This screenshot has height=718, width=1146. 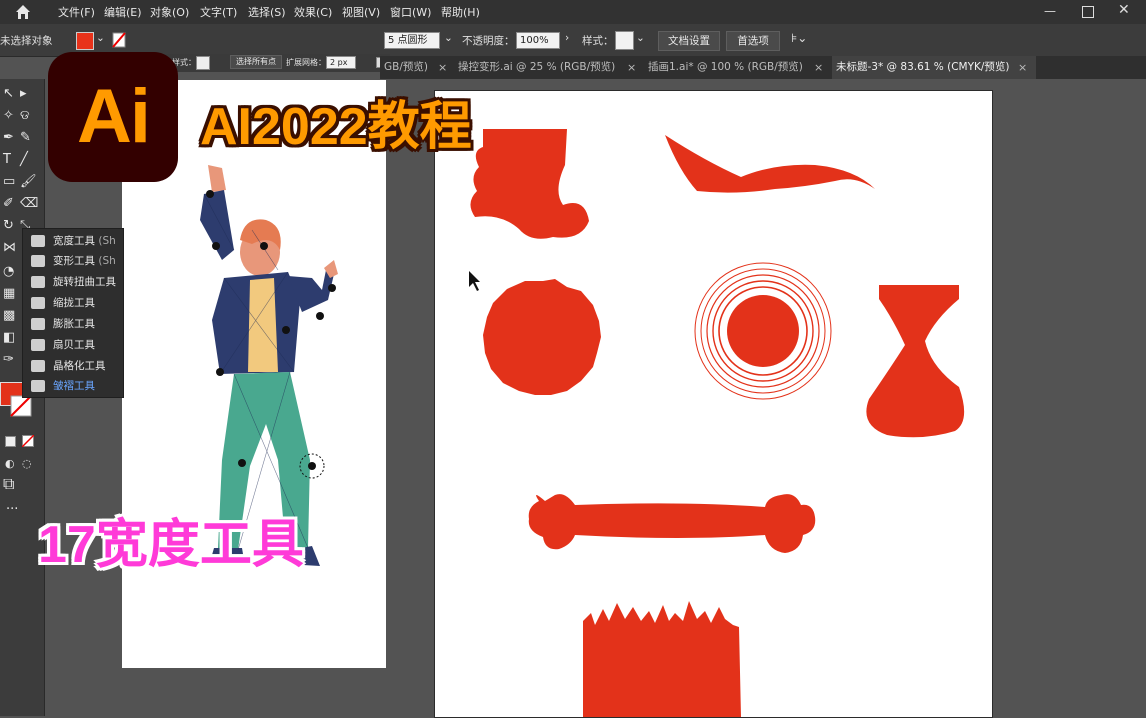 I want to click on wrinkle-shape, so click(x=662, y=659).